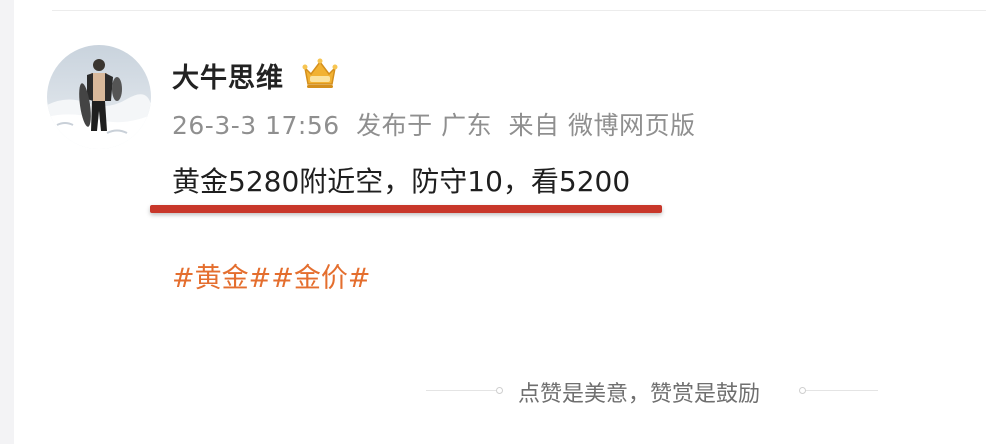  I want to click on post-location: 发布于 广东, so click(424, 125).